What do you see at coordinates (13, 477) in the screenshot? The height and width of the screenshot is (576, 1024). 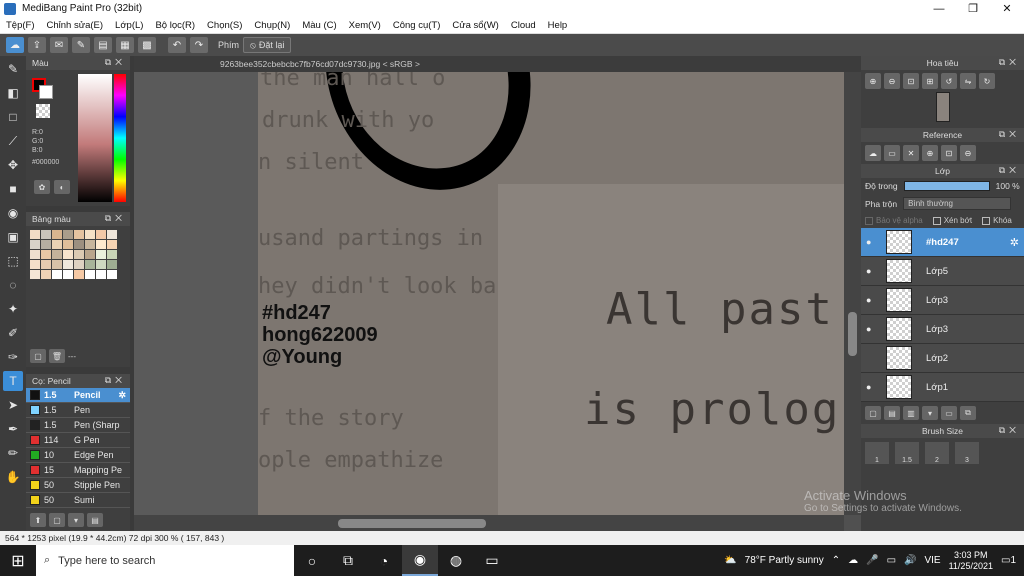 I see `hand-tool-icon: ✋` at bounding box center [13, 477].